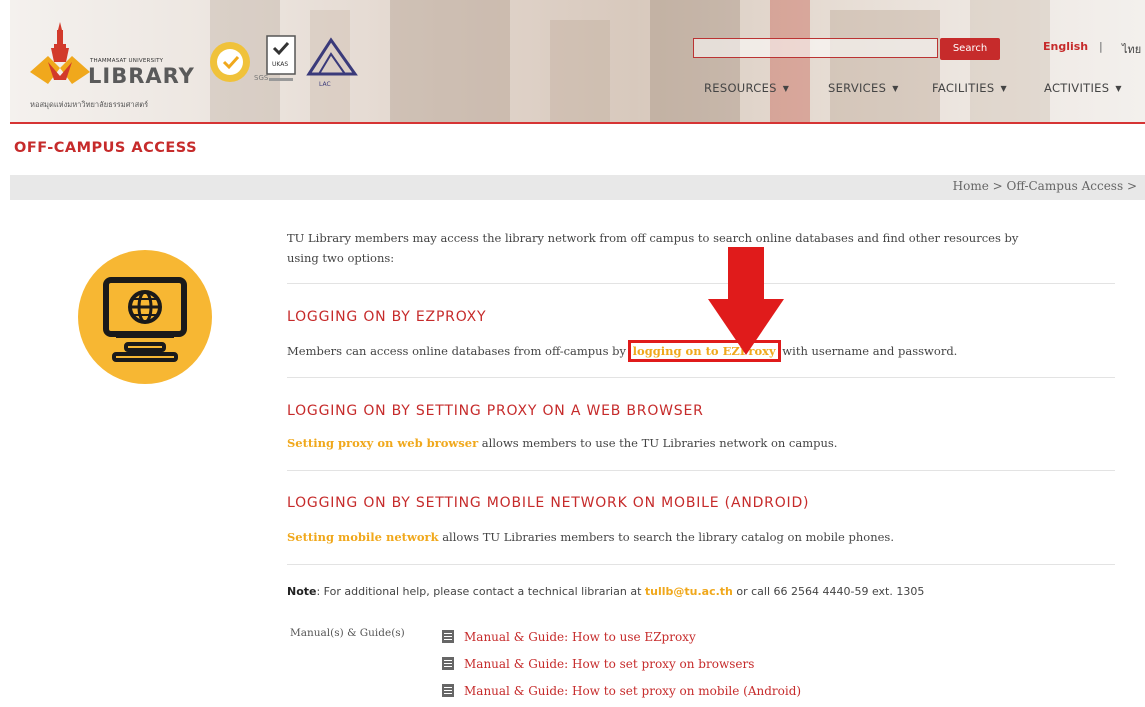 The image size is (1145, 707). I want to click on svg-text: LAC, so click(325, 84).